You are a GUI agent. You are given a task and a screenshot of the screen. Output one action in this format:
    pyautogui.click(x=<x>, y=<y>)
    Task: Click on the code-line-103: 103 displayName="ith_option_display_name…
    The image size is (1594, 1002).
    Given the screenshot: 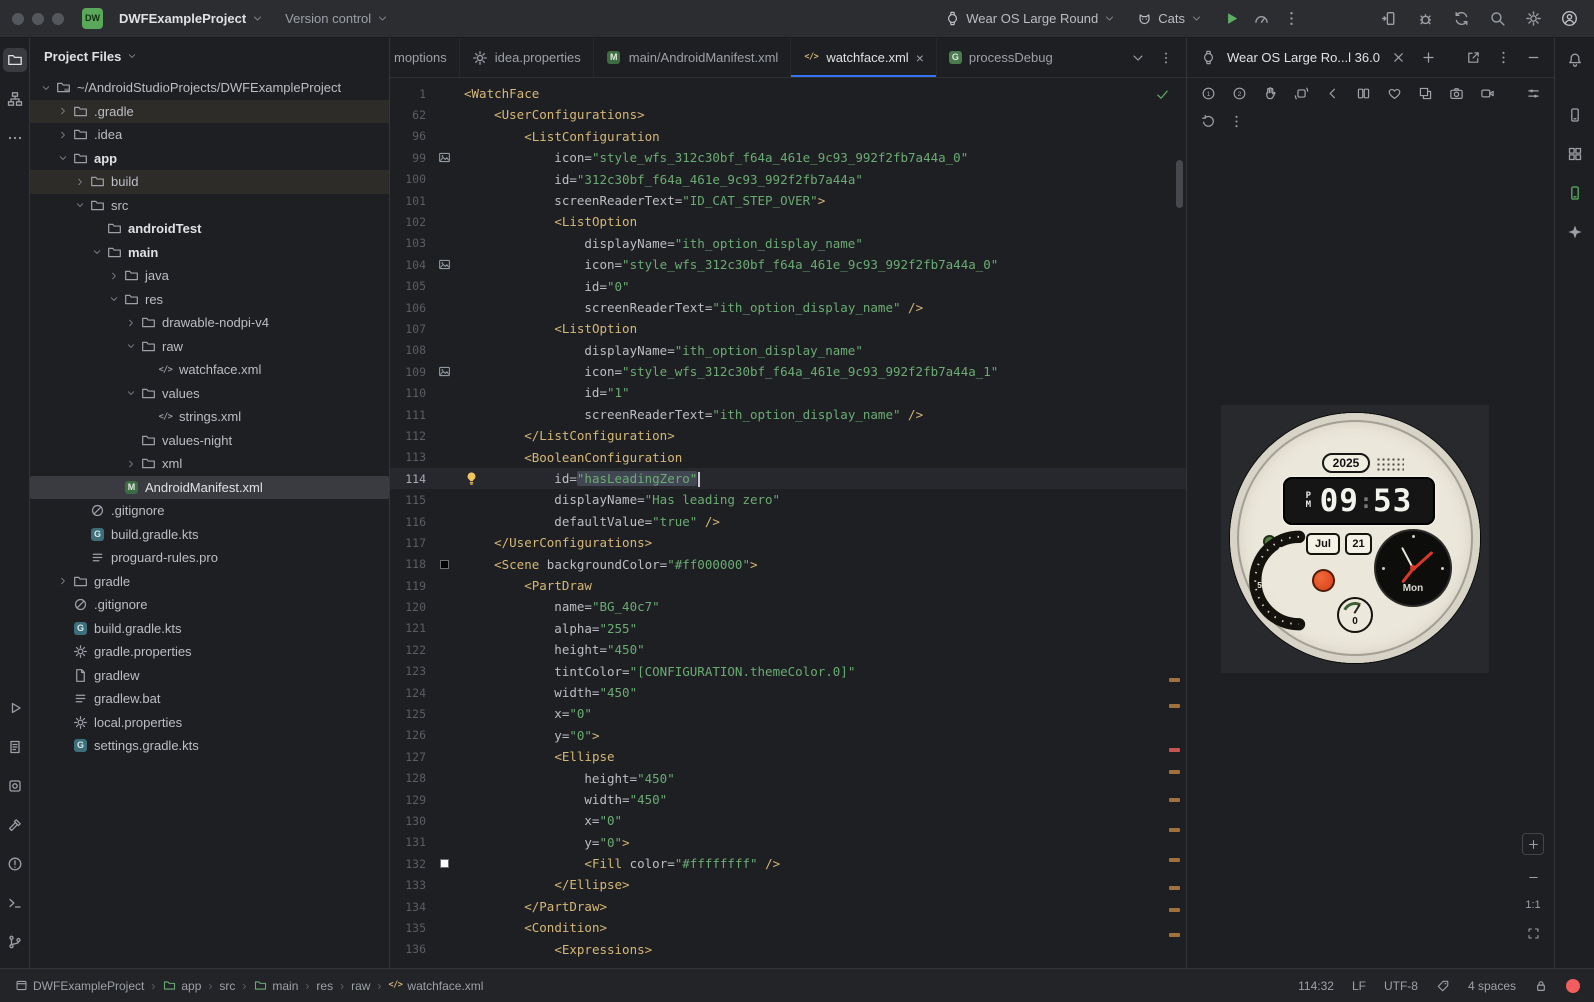 What is the action you would take?
    pyautogui.click(x=788, y=243)
    